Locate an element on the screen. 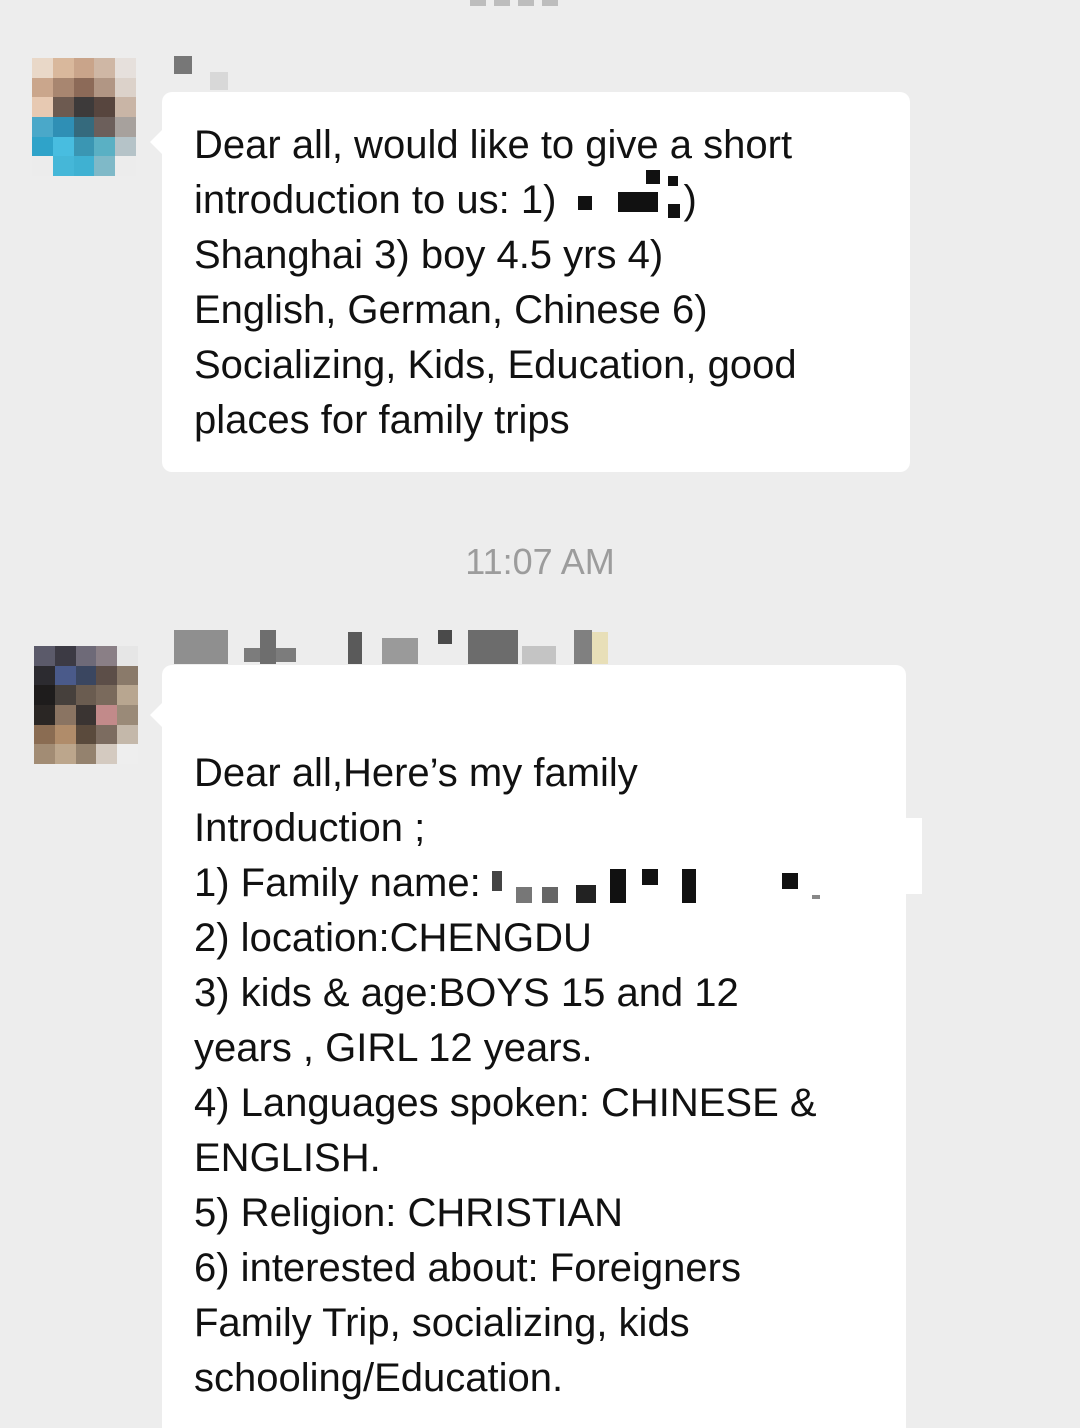  message-line: Dear all, would like to give a short is located at coordinates (493, 145).